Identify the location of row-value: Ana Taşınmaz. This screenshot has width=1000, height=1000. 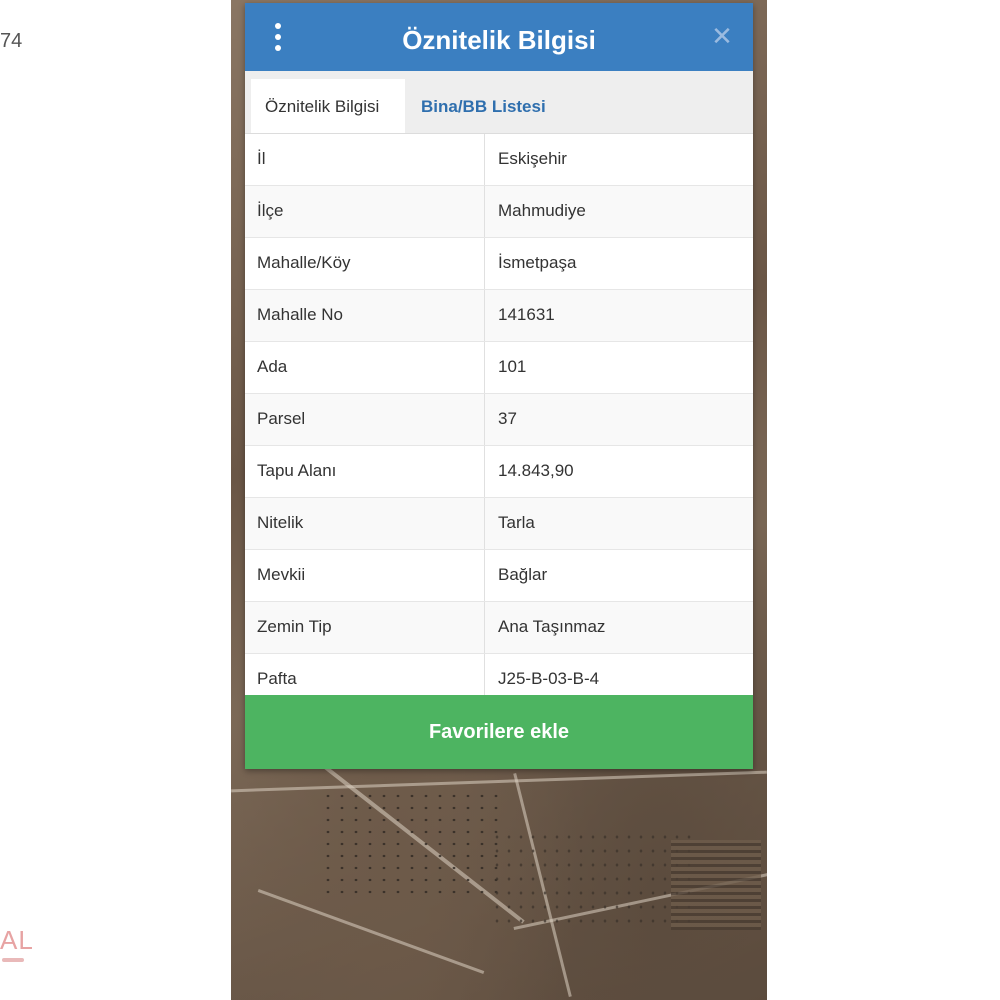
(552, 626).